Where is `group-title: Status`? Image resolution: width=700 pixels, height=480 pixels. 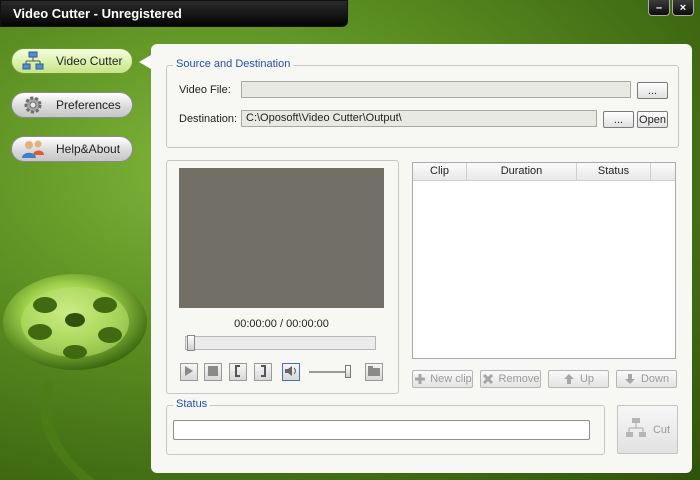 group-title: Status is located at coordinates (192, 404).